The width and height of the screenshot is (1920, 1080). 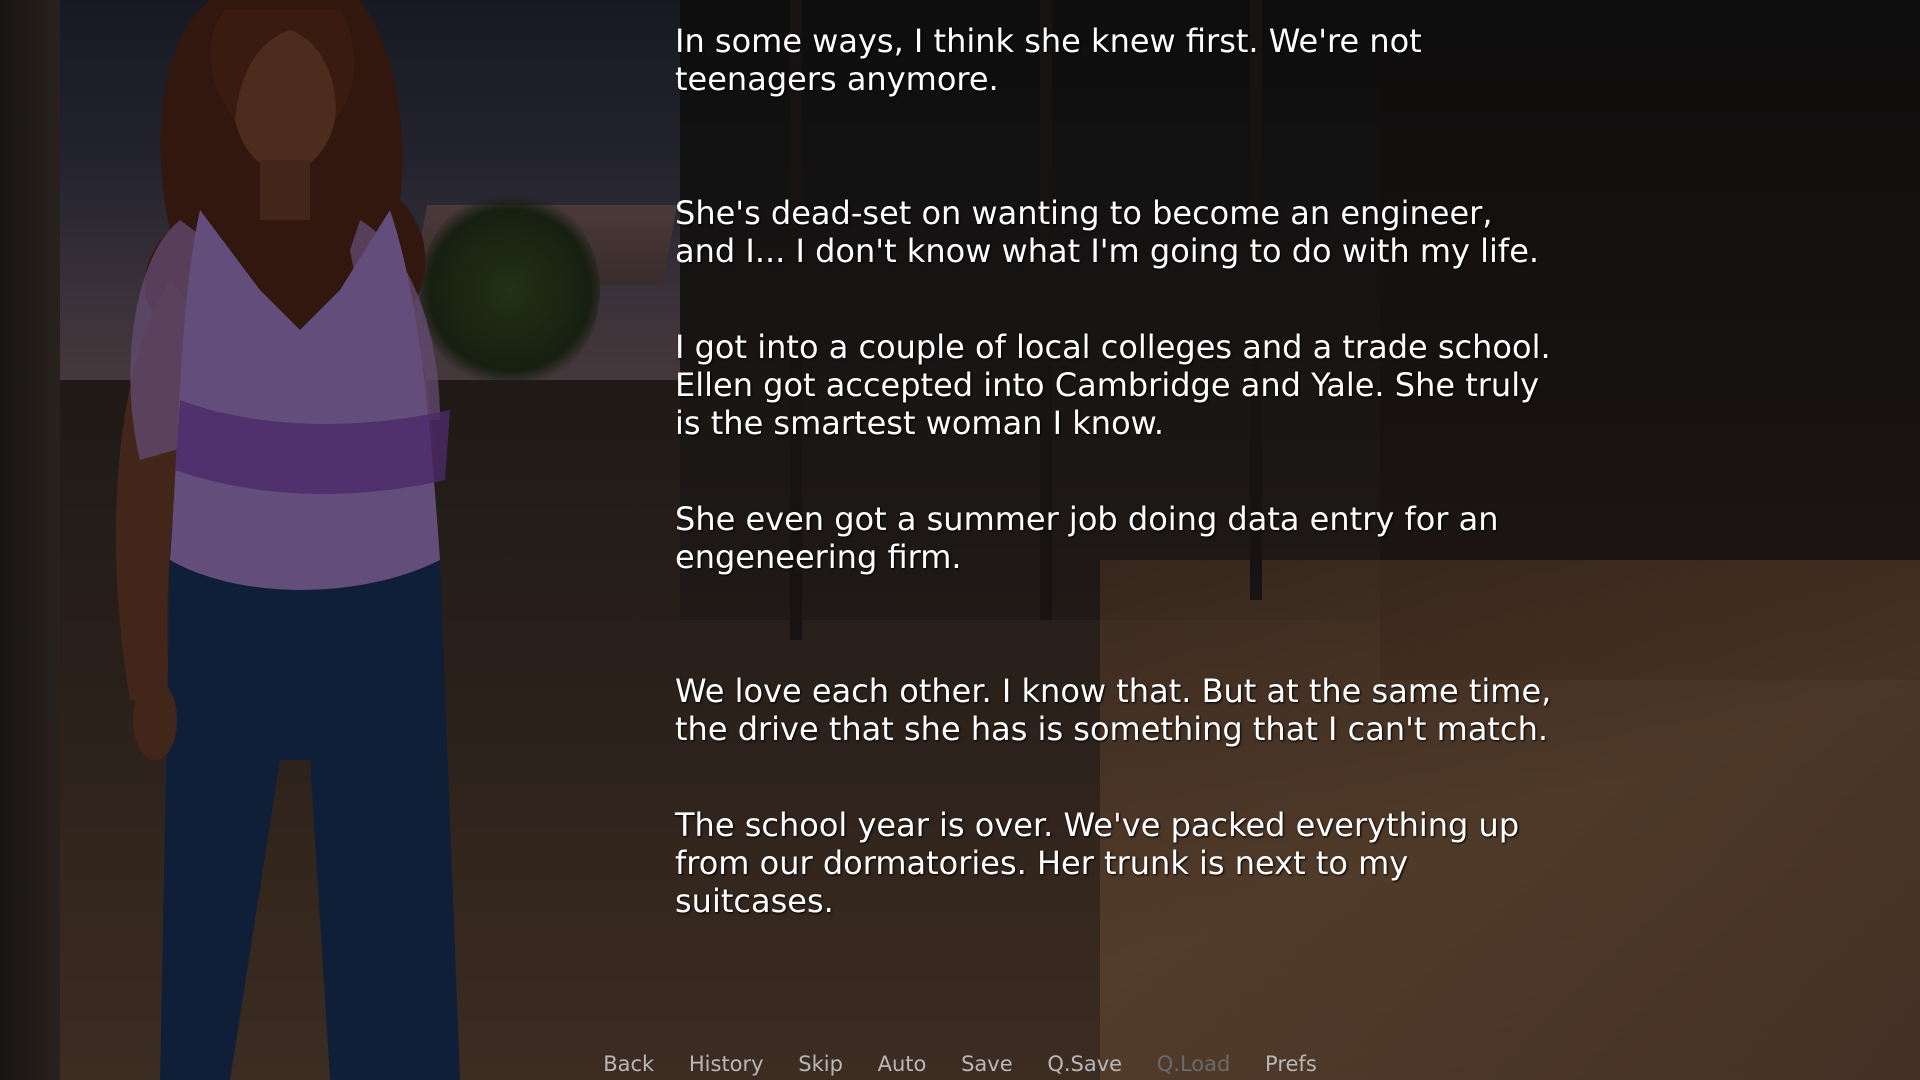 I want to click on quick-menu-qsave-button: Q.Save, so click(x=1084, y=1064).